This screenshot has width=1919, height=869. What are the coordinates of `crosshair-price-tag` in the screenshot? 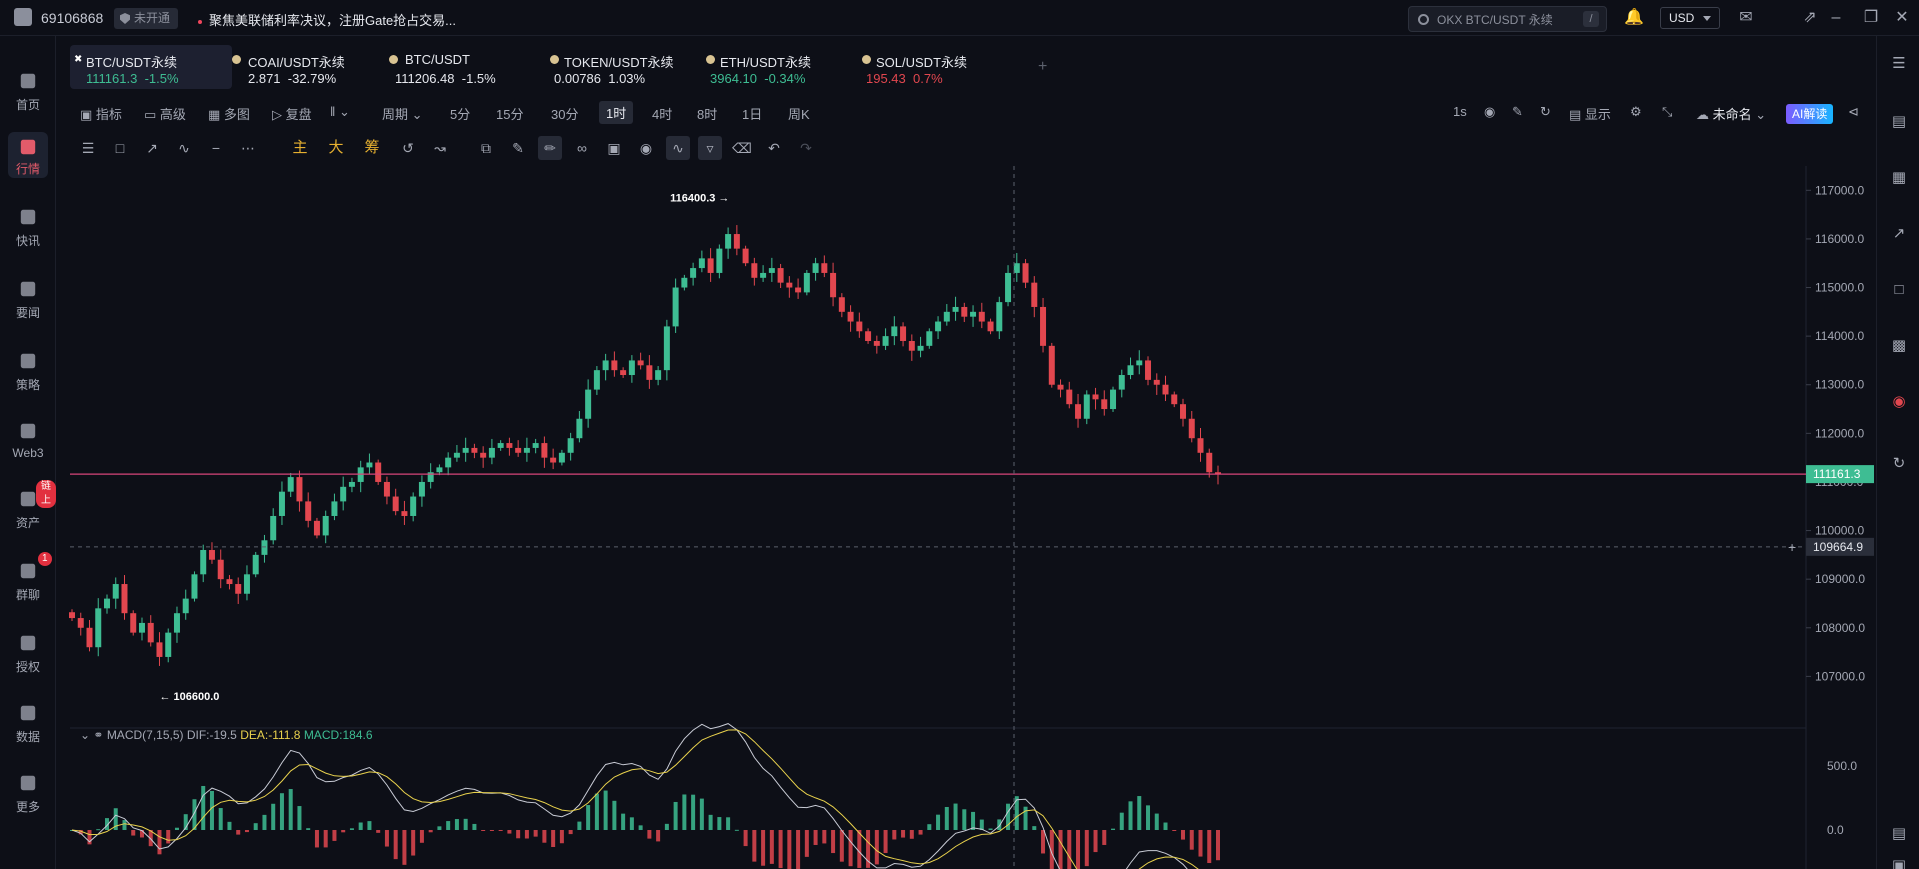 It's located at (1840, 546).